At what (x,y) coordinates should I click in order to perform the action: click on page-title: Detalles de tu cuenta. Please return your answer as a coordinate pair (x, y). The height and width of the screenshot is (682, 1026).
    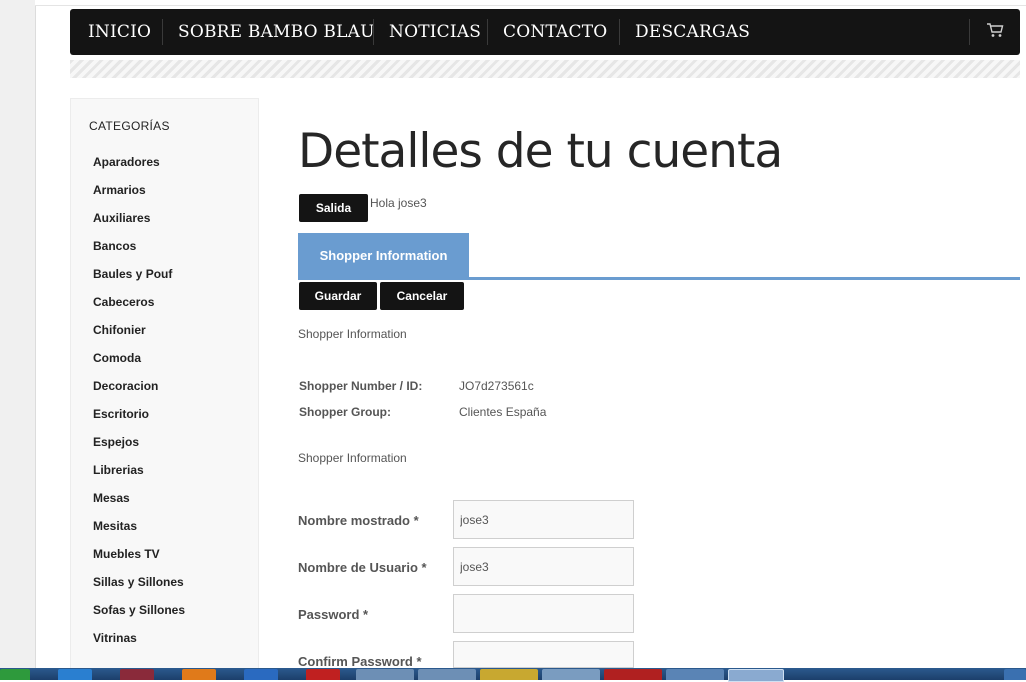
    Looking at the image, I should click on (540, 151).